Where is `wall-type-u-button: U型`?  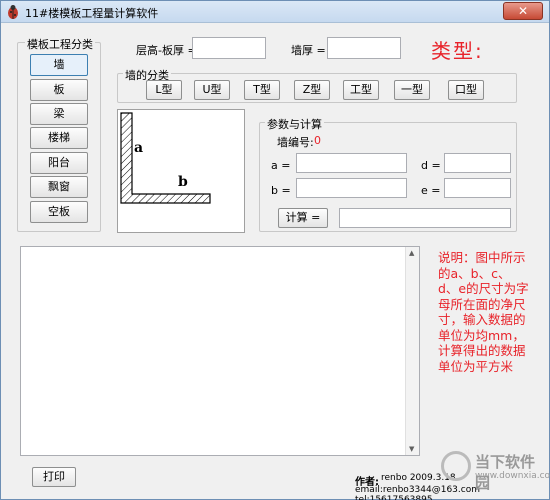 wall-type-u-button: U型 is located at coordinates (212, 90).